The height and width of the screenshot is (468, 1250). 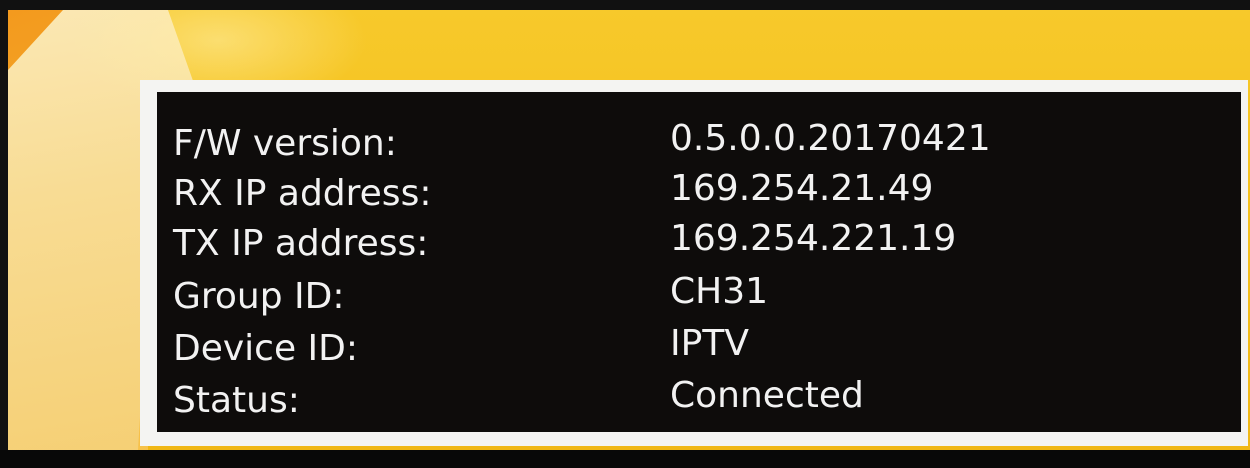 What do you see at coordinates (266, 348) in the screenshot?
I see `device-id-label: Device ID:` at bounding box center [266, 348].